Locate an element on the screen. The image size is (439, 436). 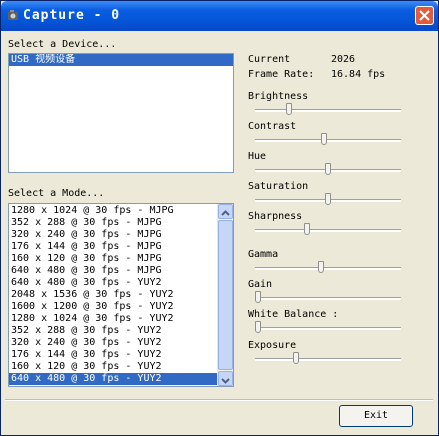
gain-slider is located at coordinates (328, 298).